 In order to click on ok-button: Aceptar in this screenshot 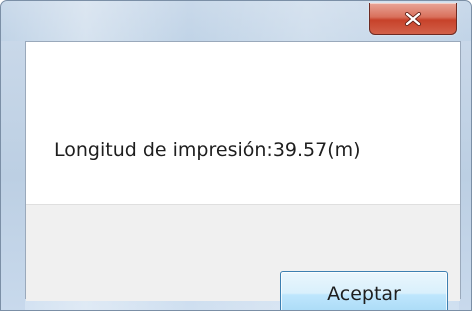, I will do `click(364, 290)`.